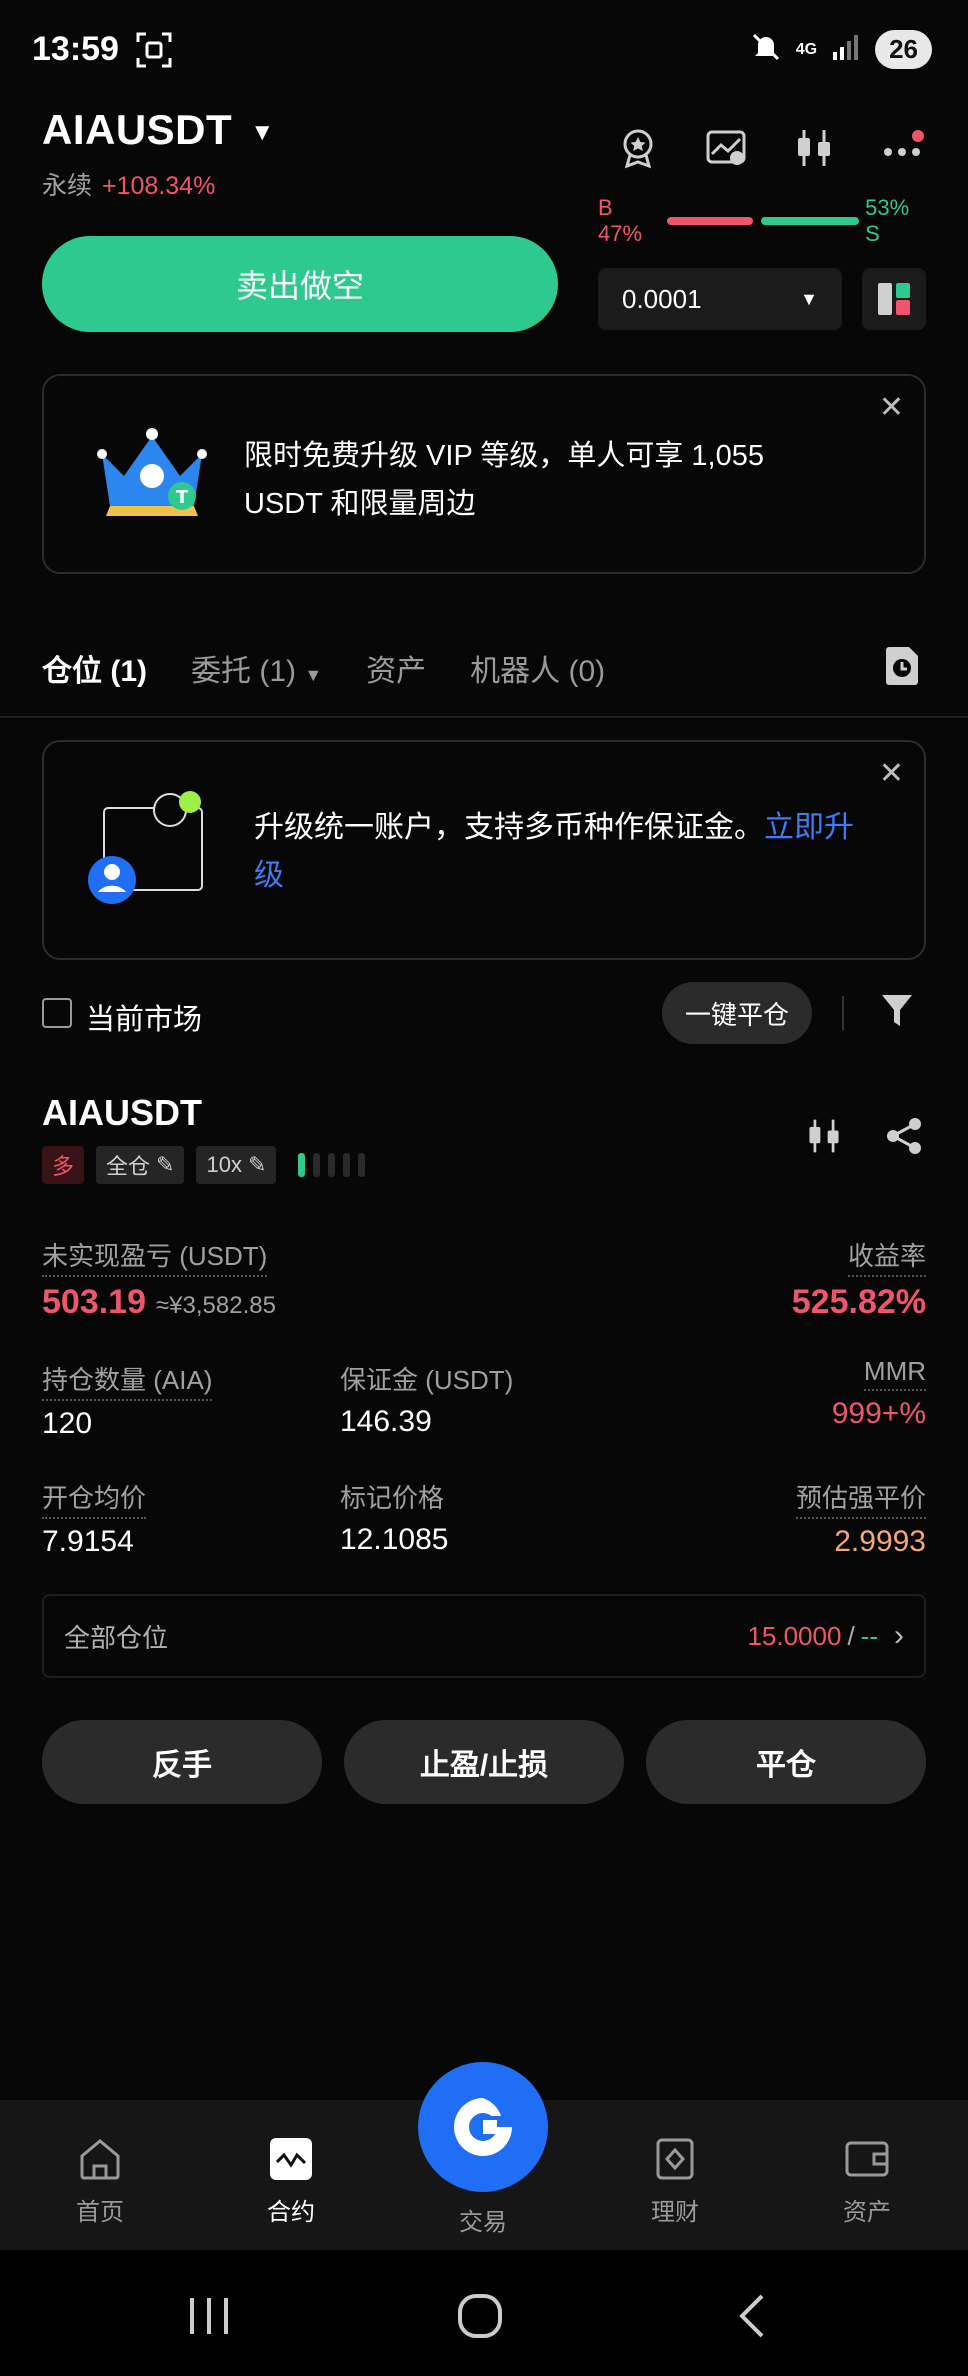  What do you see at coordinates (860, 1498) in the screenshot?
I see `liq-price-label: 预估强平价` at bounding box center [860, 1498].